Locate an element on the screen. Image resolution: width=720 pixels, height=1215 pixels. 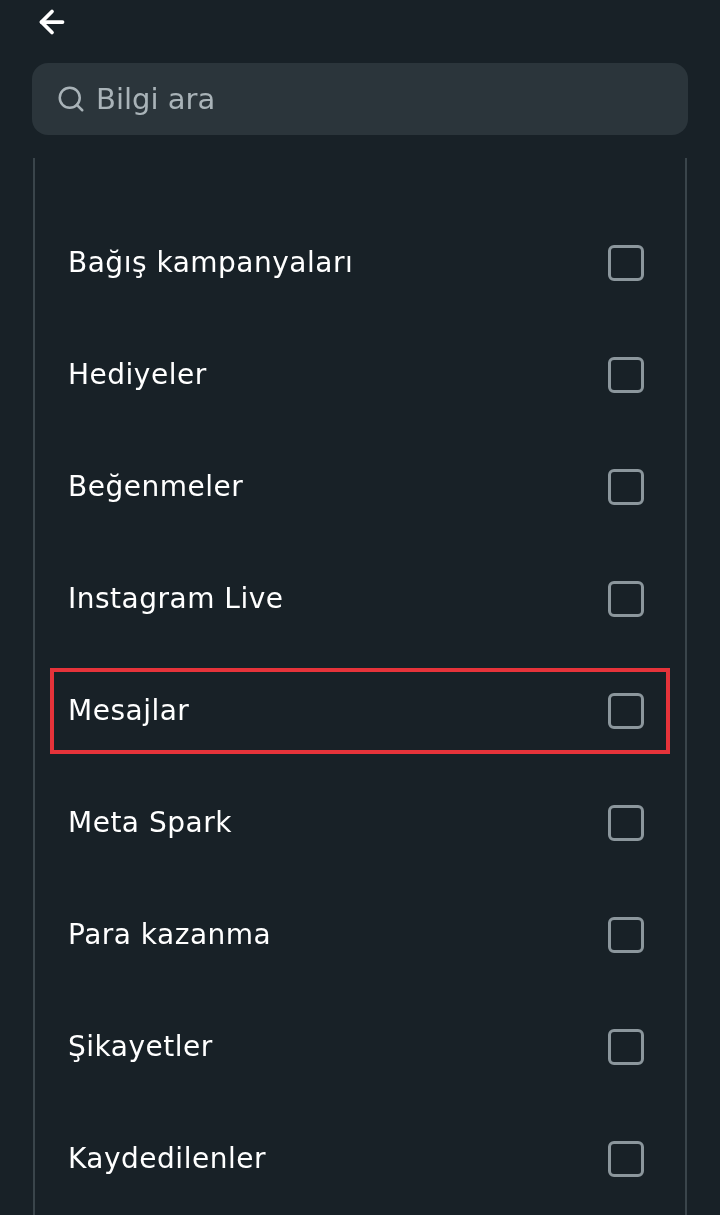
search-icon is located at coordinates (71, 99).